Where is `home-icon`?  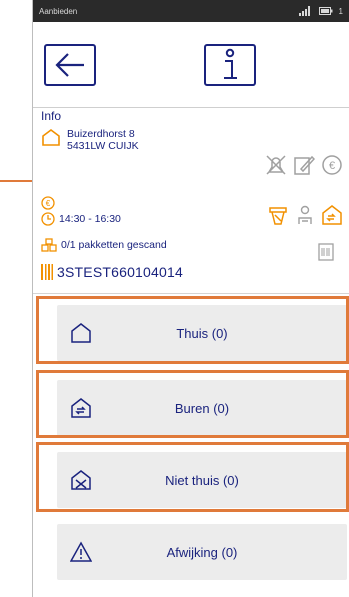 home-icon is located at coordinates (81, 333).